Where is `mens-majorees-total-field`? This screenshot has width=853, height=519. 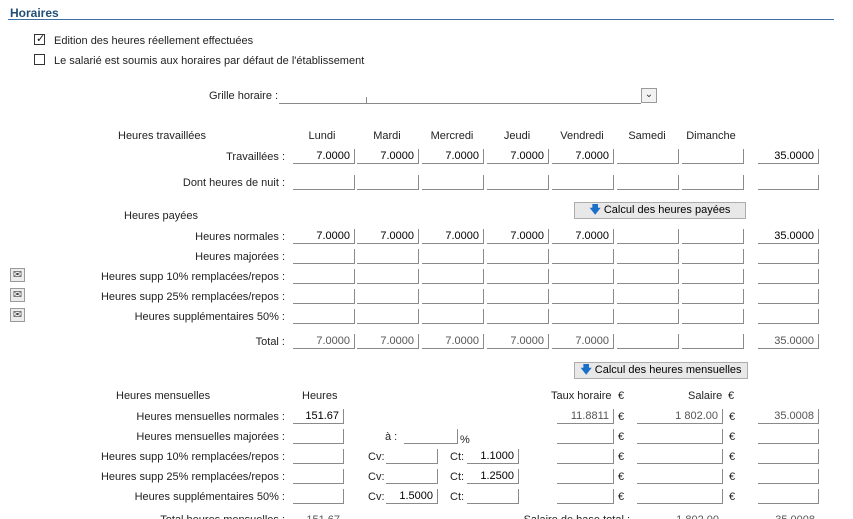
mens-majorees-total-field is located at coordinates (788, 436).